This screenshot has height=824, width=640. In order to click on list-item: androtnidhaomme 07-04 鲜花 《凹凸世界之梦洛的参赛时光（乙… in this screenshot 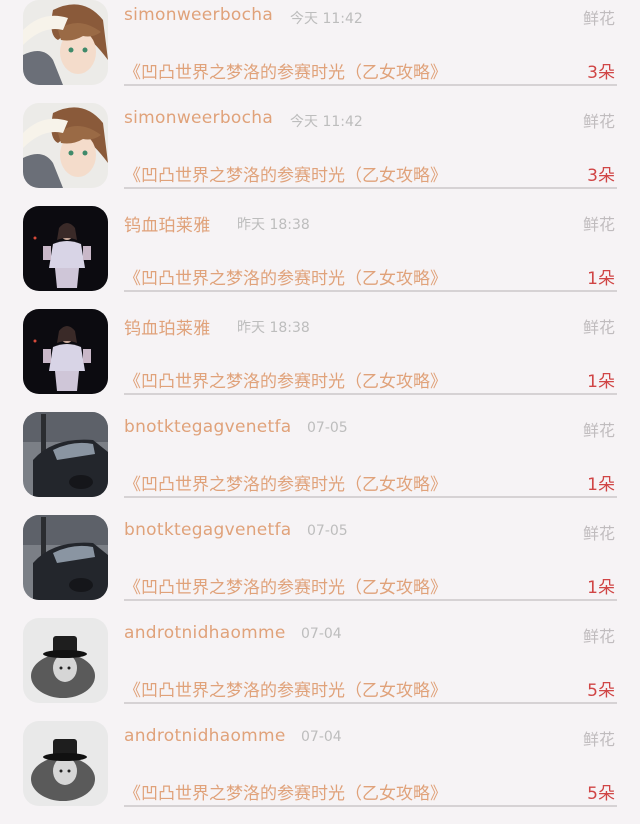, I will do `click(320, 669)`.